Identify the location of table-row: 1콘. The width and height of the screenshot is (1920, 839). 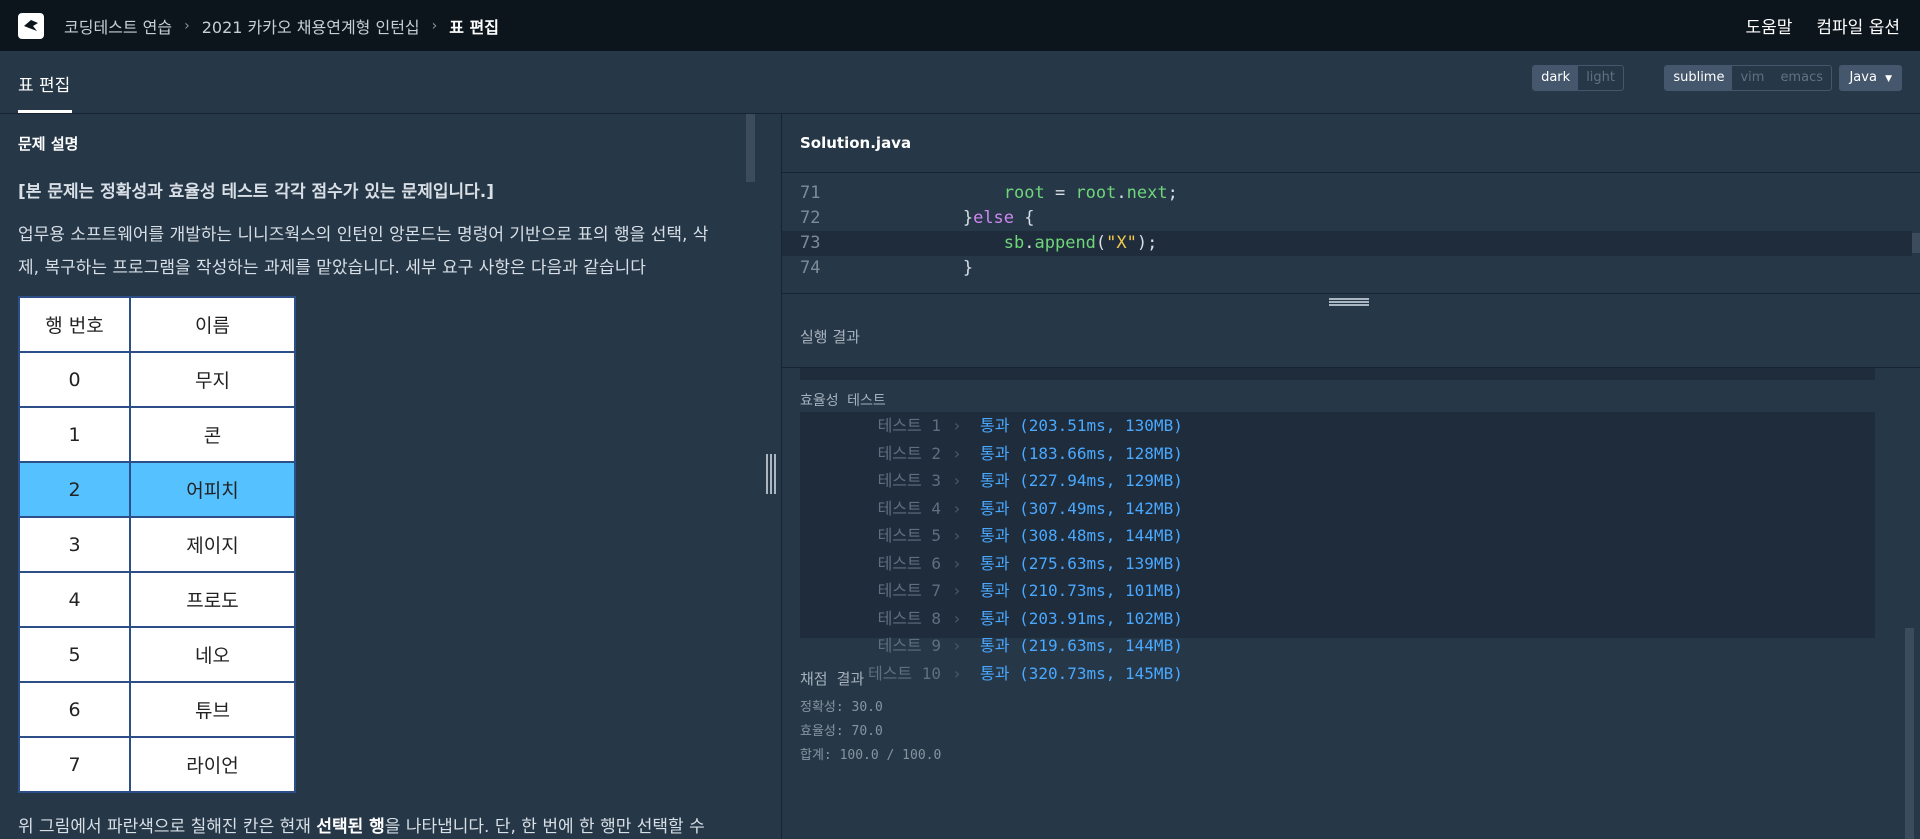
(157, 434).